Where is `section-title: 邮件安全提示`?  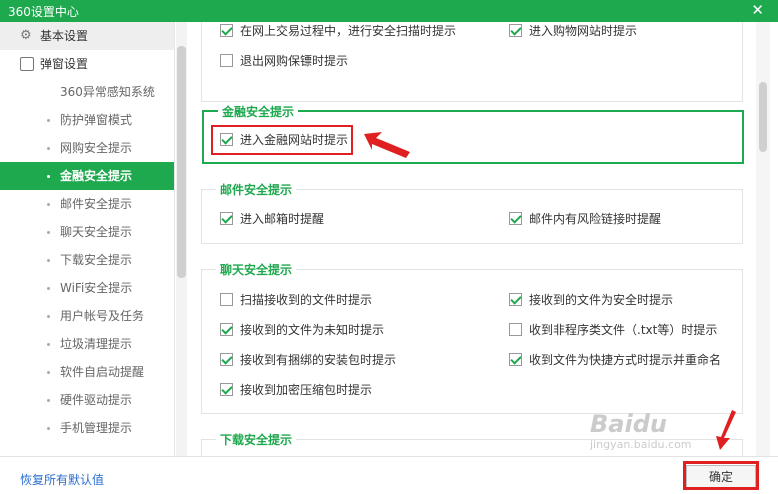
section-title: 邮件安全提示 is located at coordinates (256, 189).